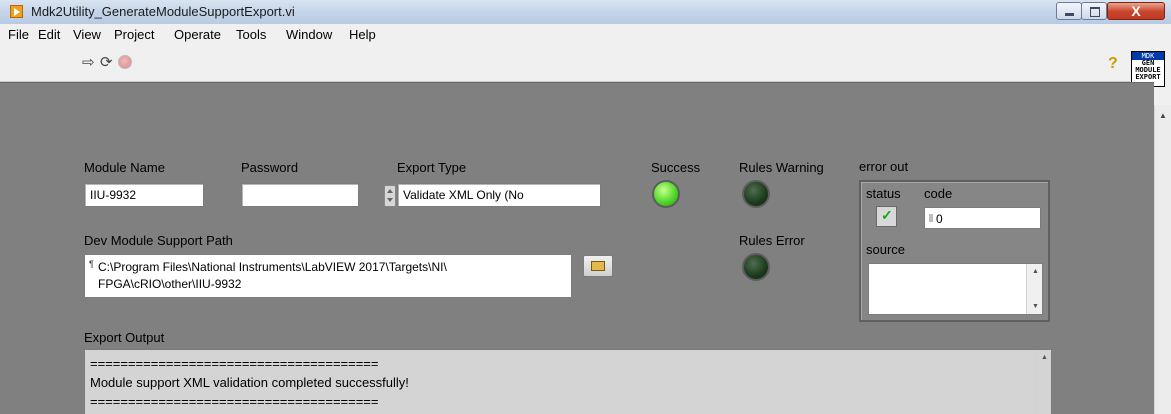 The image size is (1171, 414). I want to click on toolbar: ⇨ ⟳ ?, so click(565, 63).